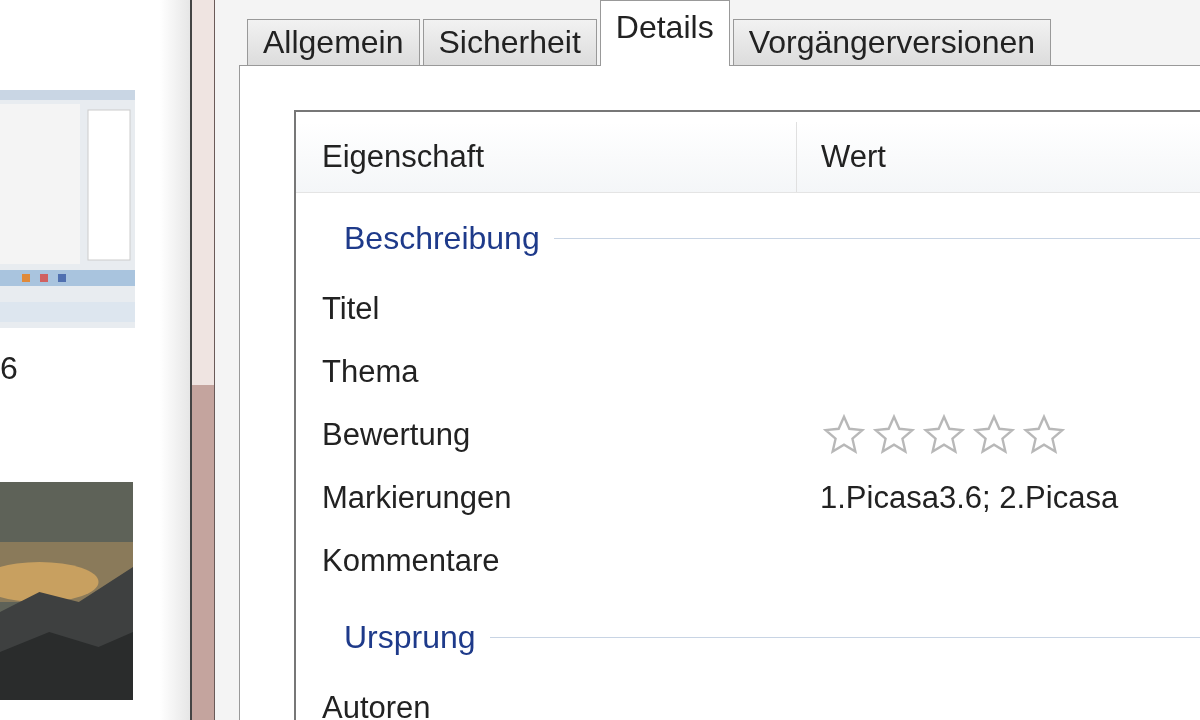 Image resolution: width=1200 pixels, height=720 pixels. What do you see at coordinates (892, 42) in the screenshot?
I see `tab: Vorgängerversionen` at bounding box center [892, 42].